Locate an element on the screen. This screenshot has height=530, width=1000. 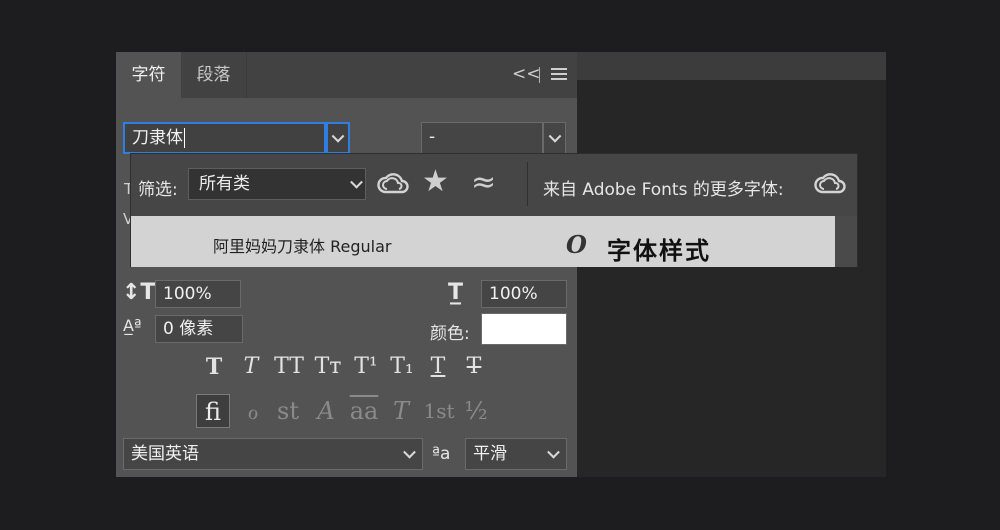
stylistic-alternates-button: aa is located at coordinates (364, 411).